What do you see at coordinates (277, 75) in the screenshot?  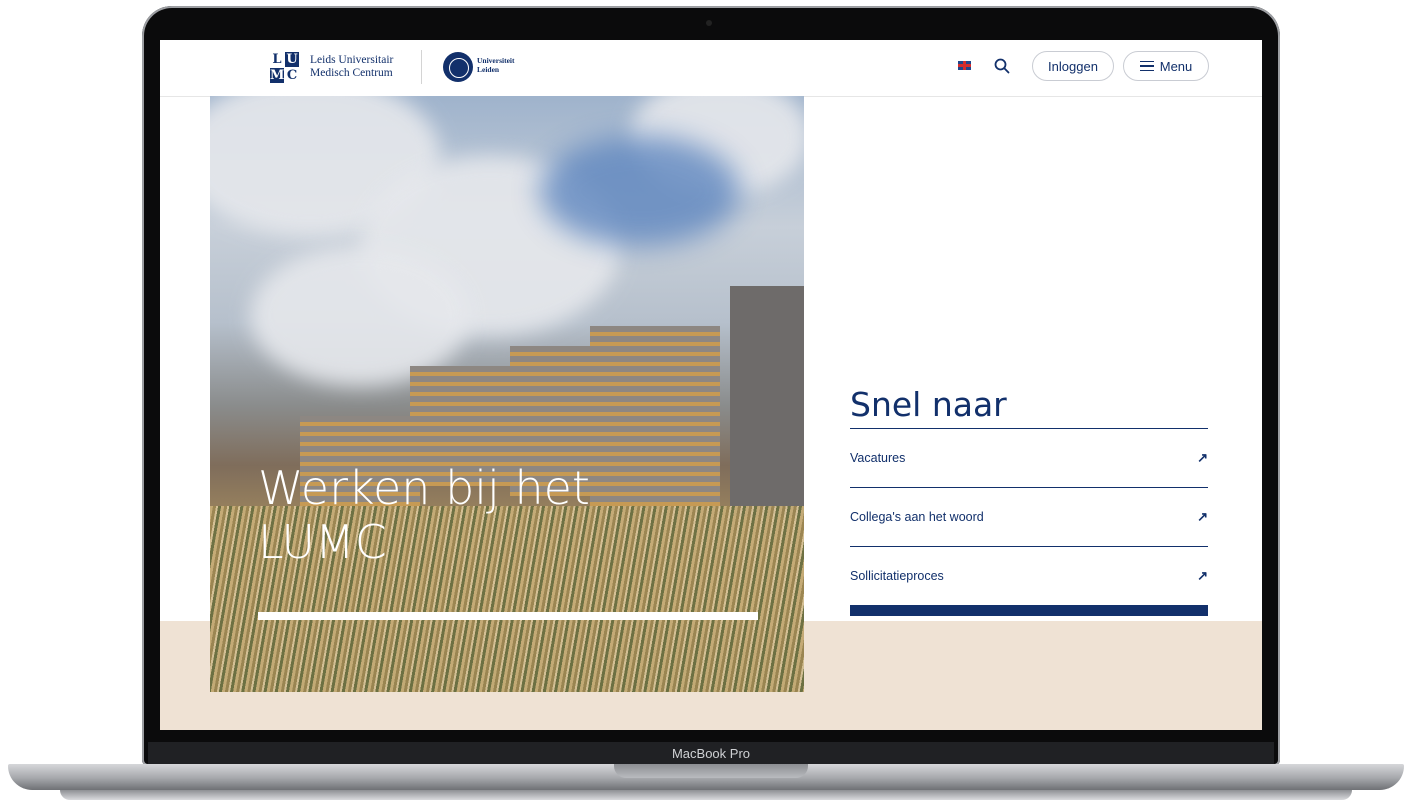 I see `logo-letter-m: M` at bounding box center [277, 75].